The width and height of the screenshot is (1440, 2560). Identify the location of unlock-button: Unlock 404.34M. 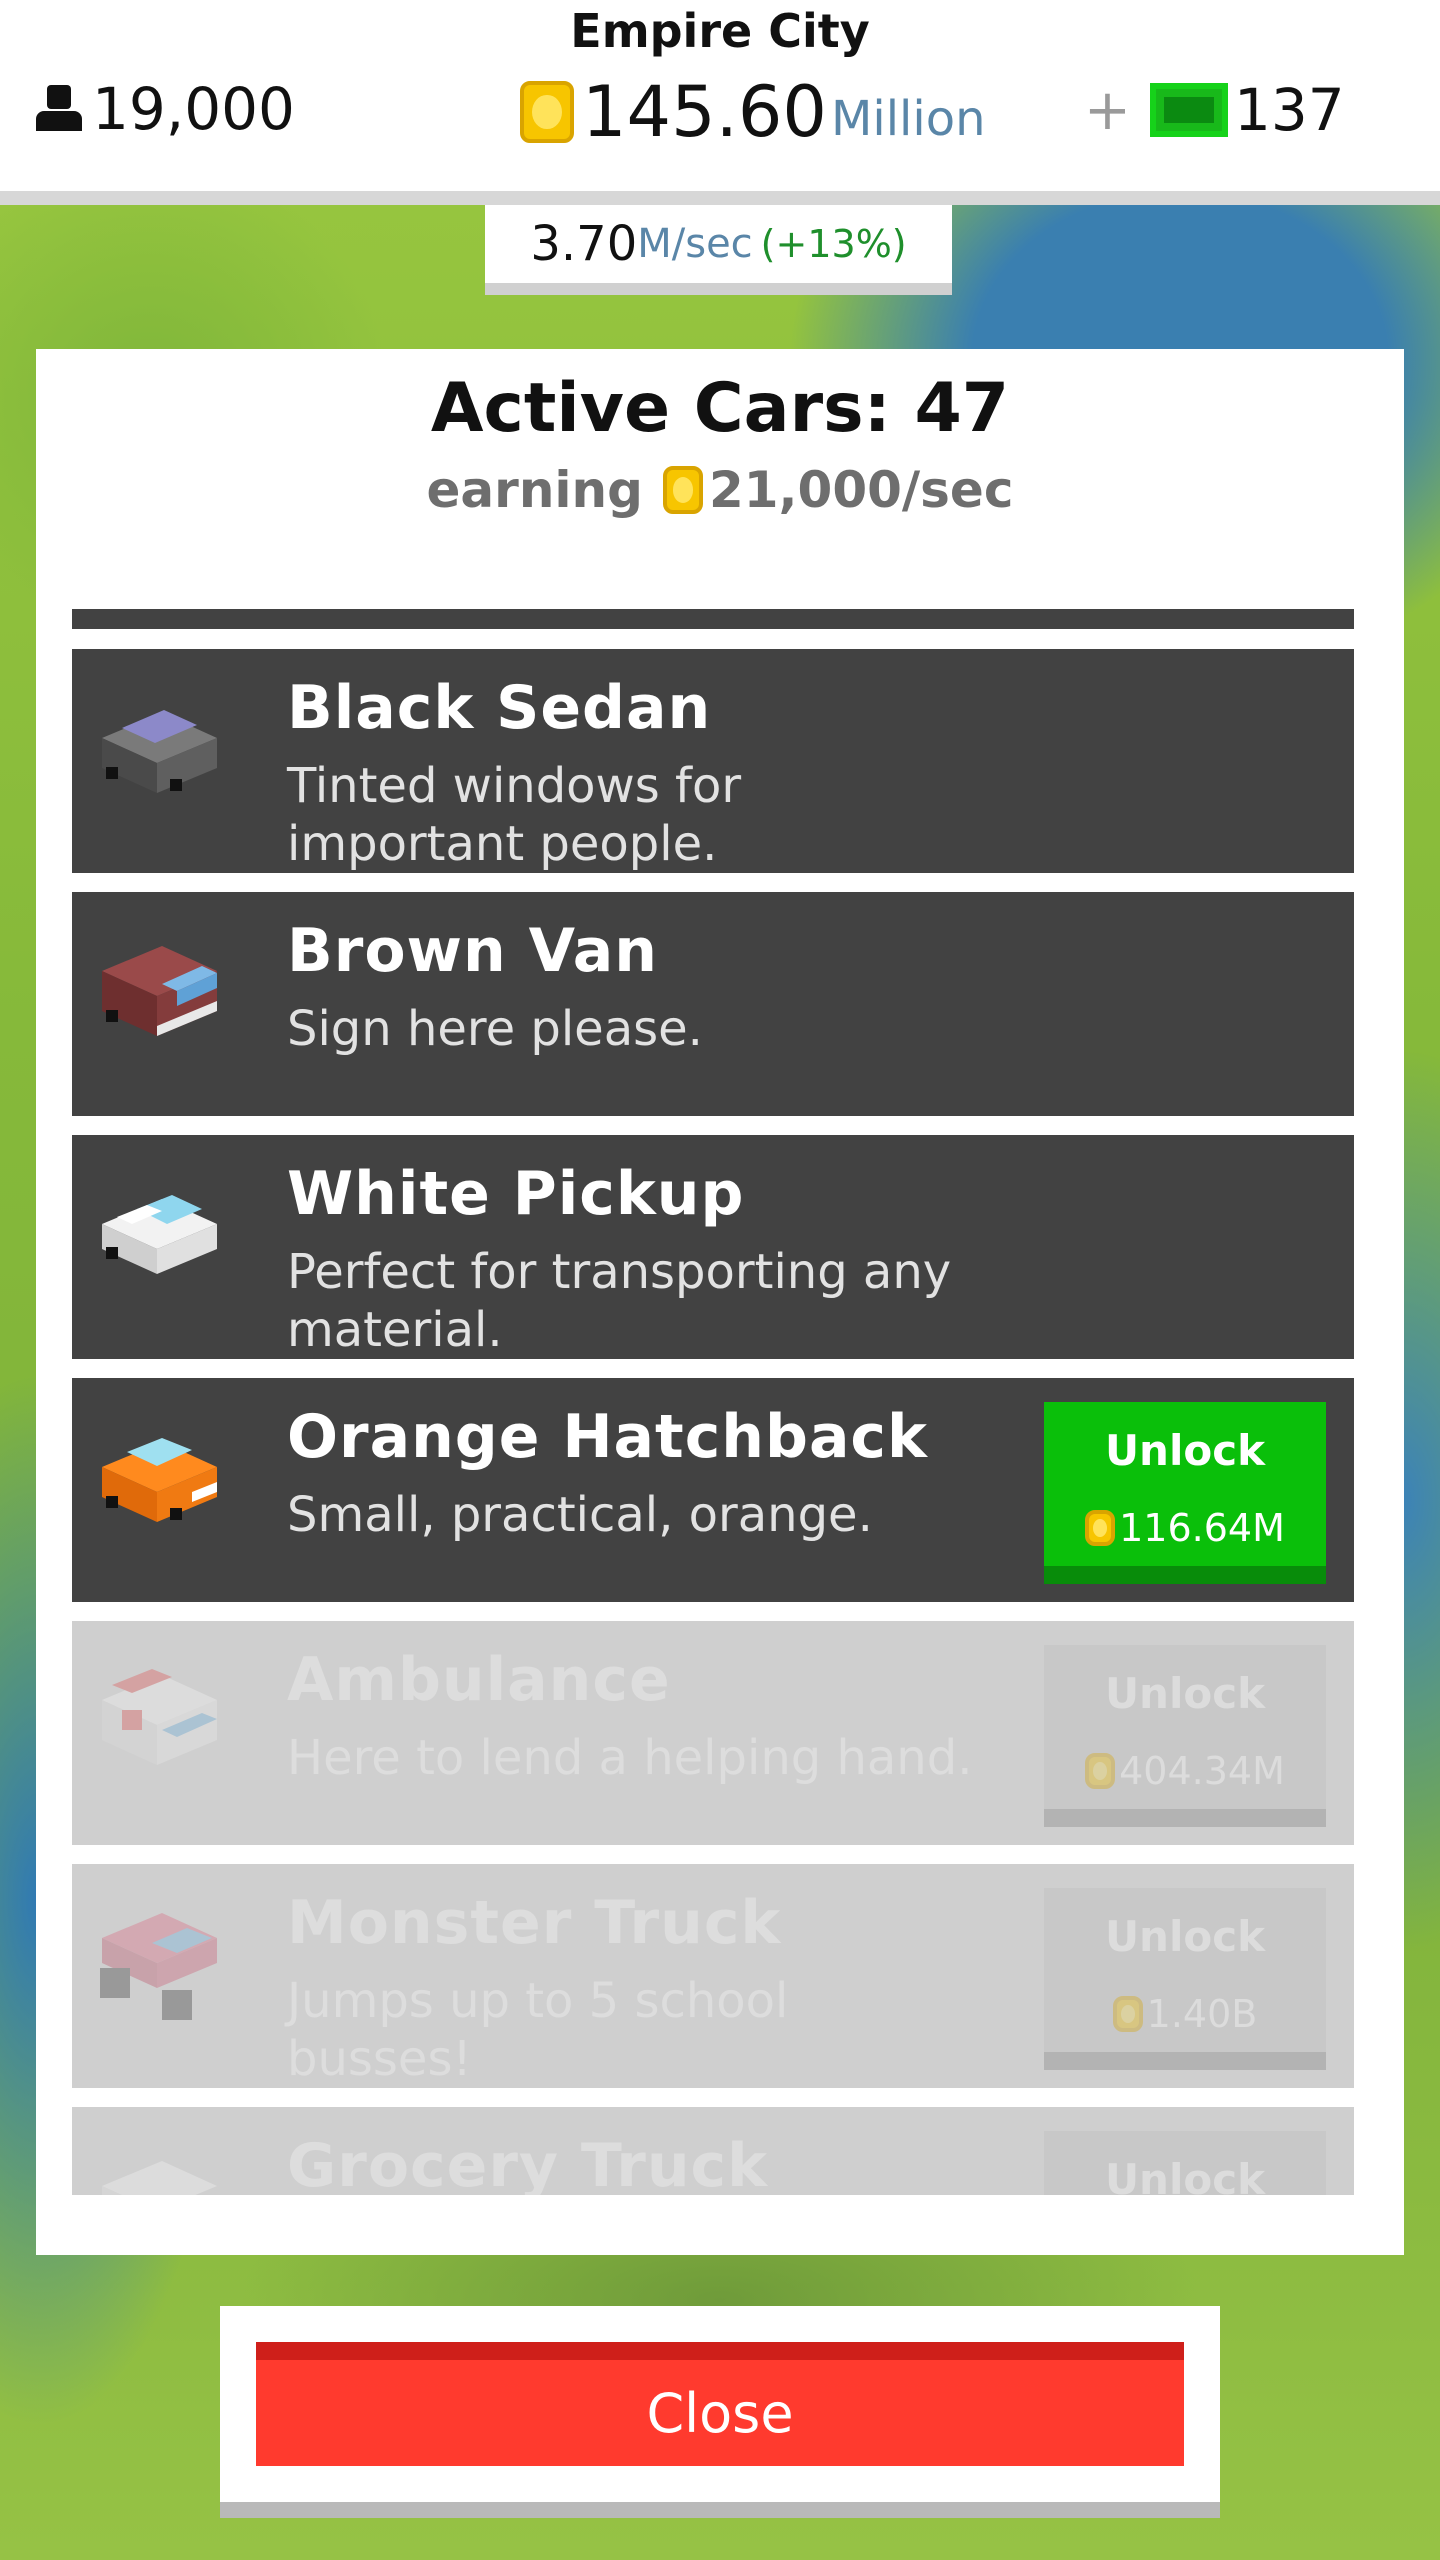
(1185, 1736).